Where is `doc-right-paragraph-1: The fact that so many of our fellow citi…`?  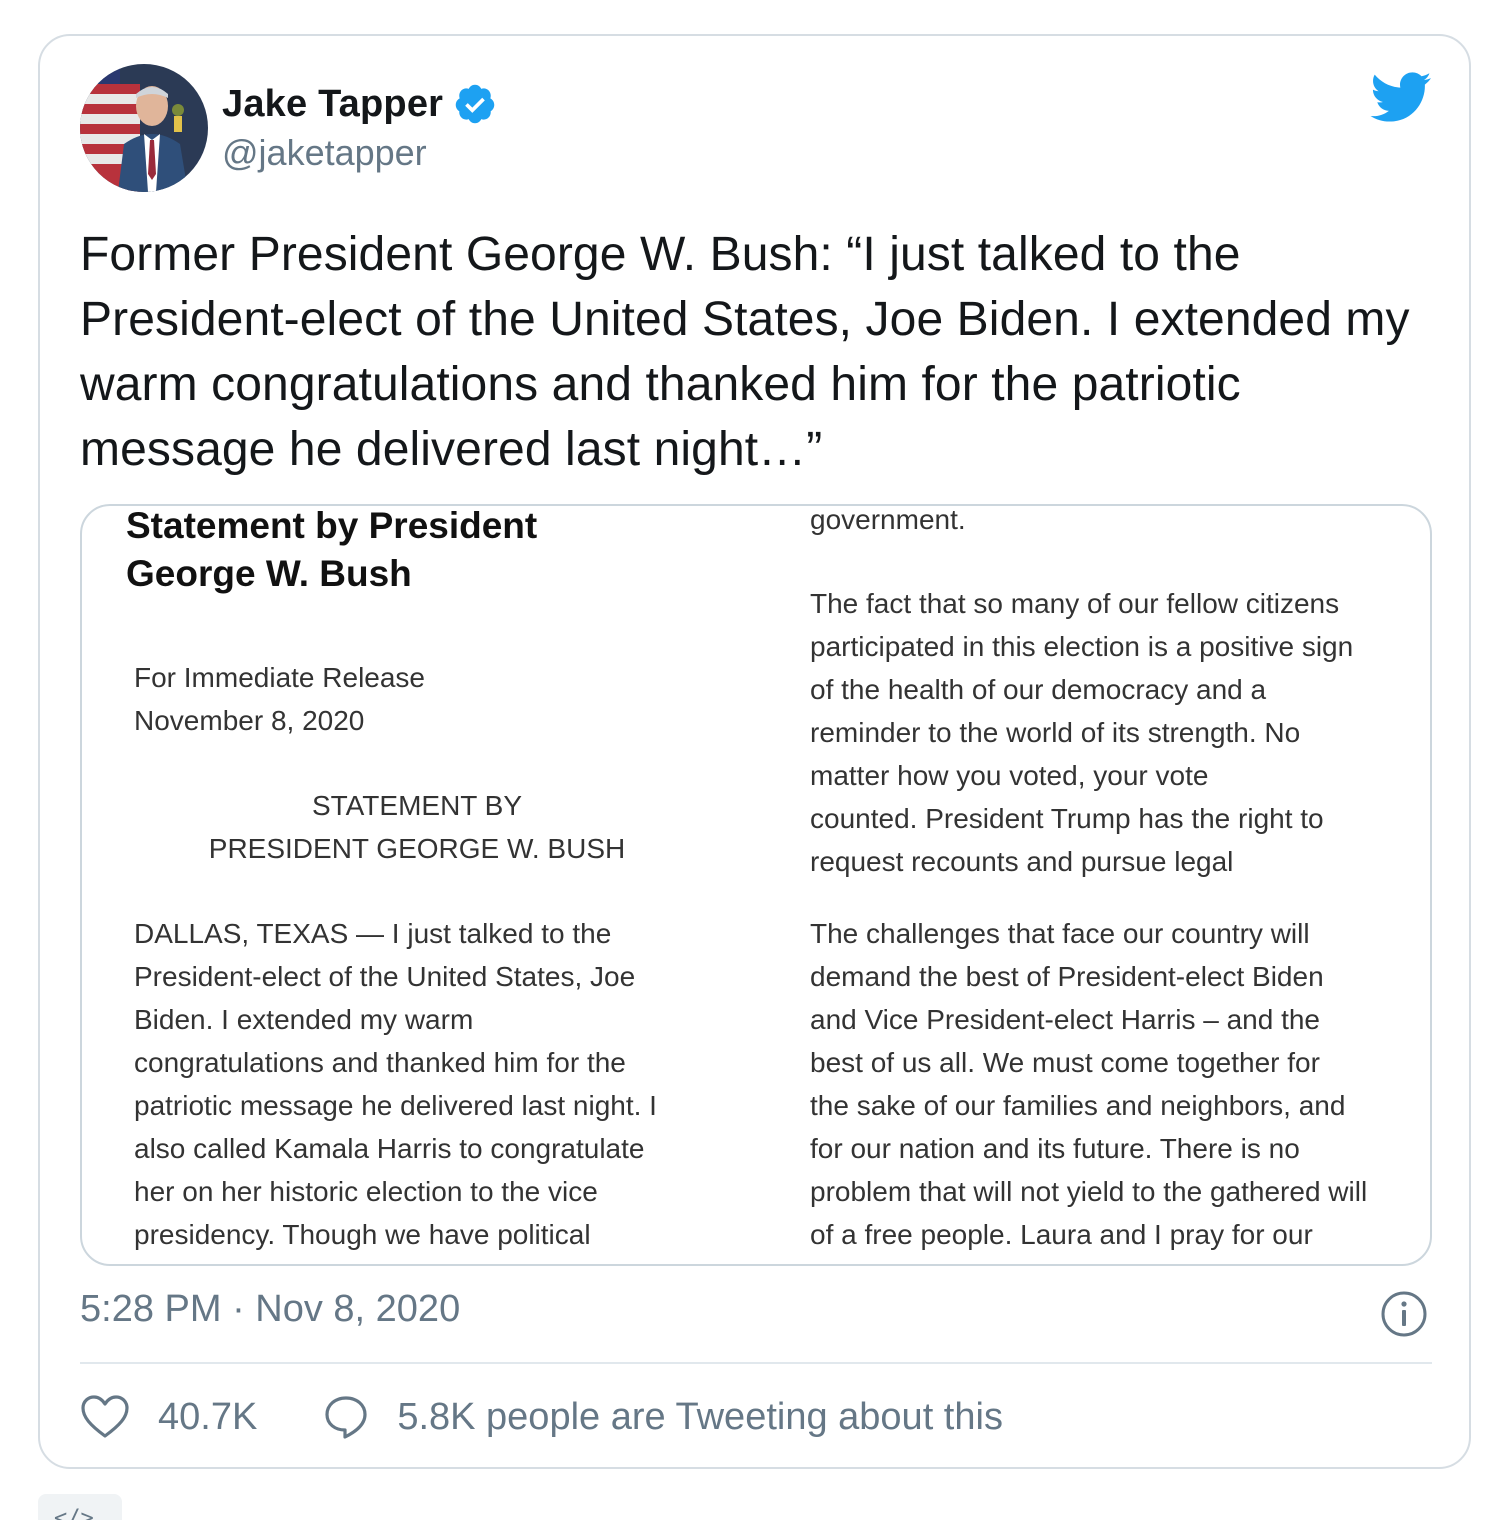 doc-right-paragraph-1: The fact that so many of our fellow citi… is located at coordinates (1082, 732).